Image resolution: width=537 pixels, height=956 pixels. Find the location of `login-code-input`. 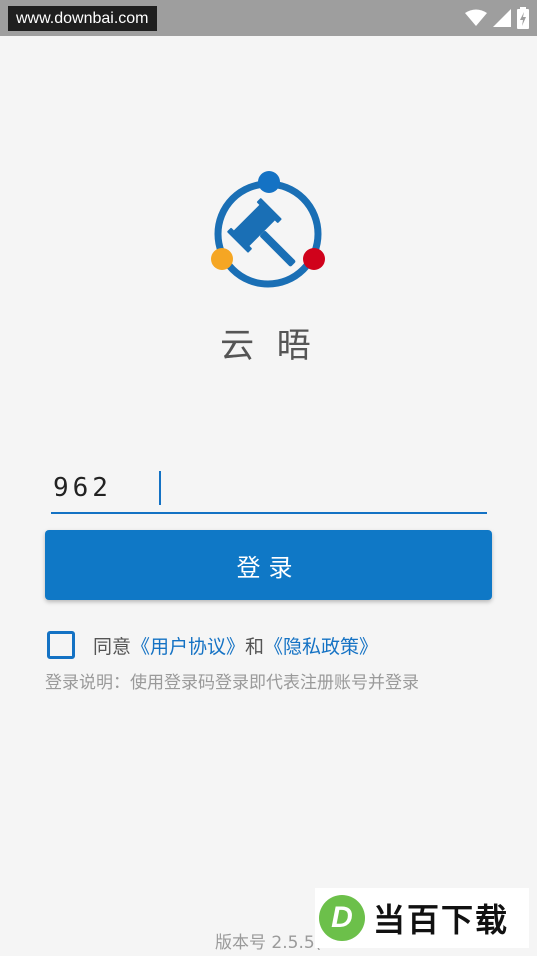

login-code-input is located at coordinates (269, 488).